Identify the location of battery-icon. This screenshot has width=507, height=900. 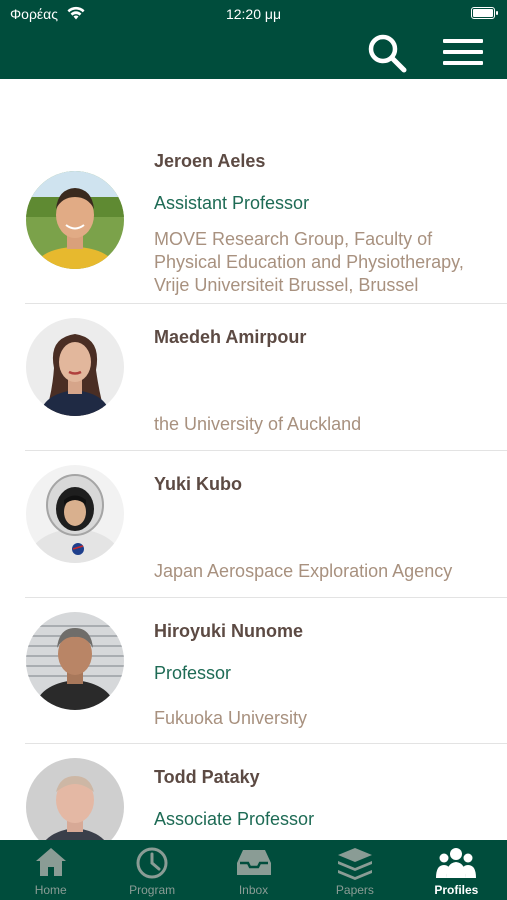
(484, 13).